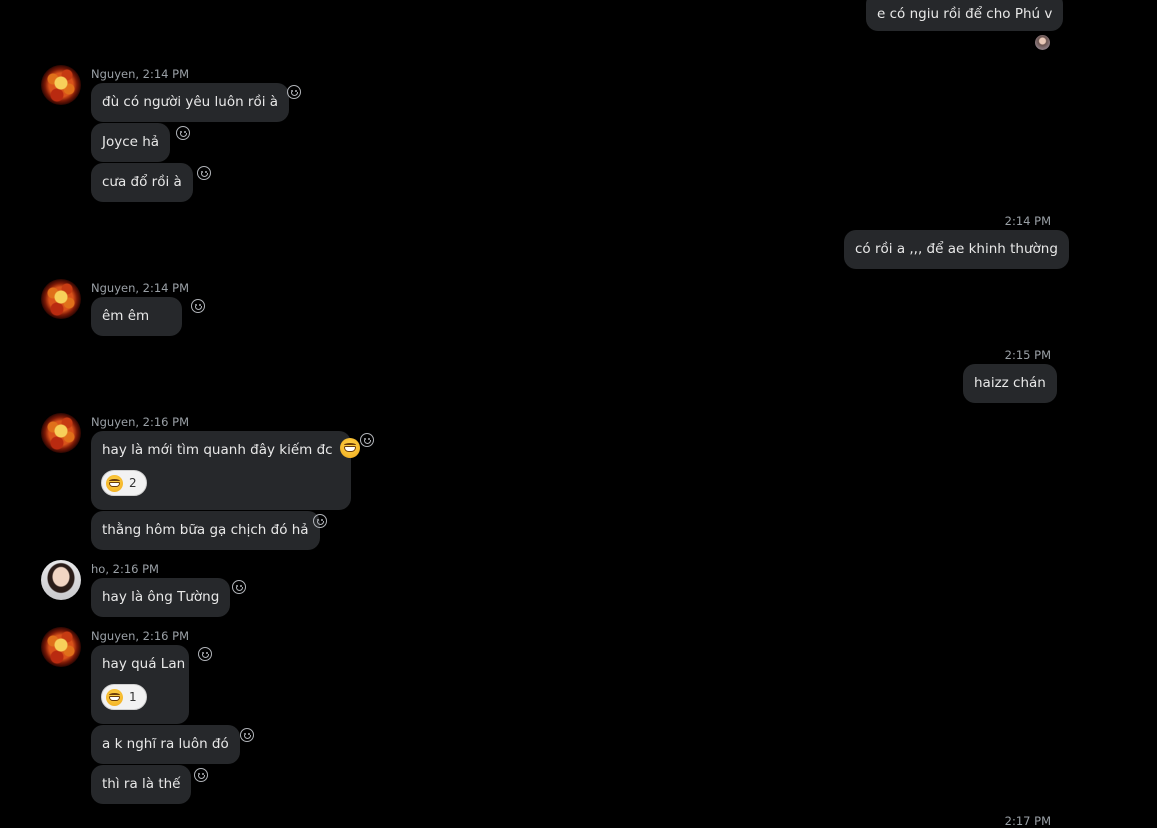 Image resolution: width=1157 pixels, height=828 pixels. What do you see at coordinates (136, 316) in the screenshot?
I see `incoming-message: êm êm` at bounding box center [136, 316].